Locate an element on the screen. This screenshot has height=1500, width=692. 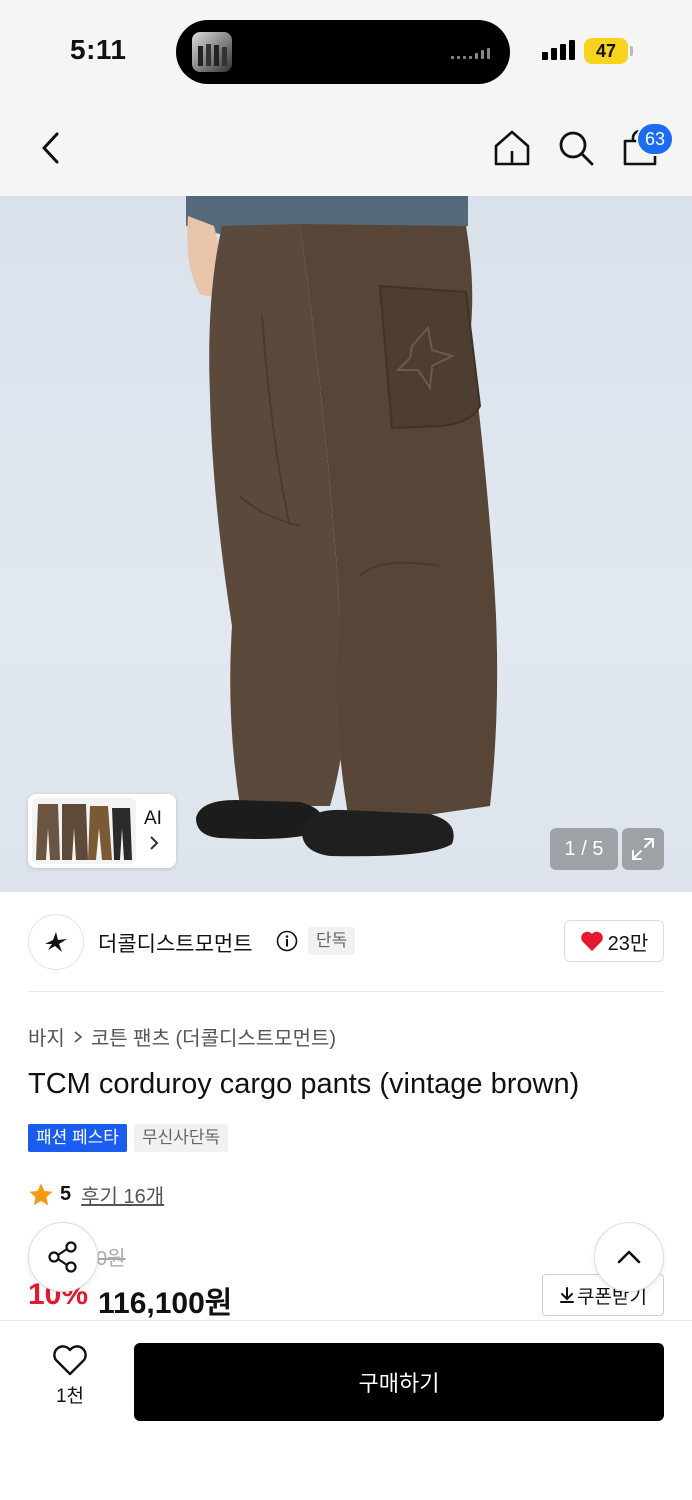
image-page-indicator: 1 / 5 is located at coordinates (584, 849).